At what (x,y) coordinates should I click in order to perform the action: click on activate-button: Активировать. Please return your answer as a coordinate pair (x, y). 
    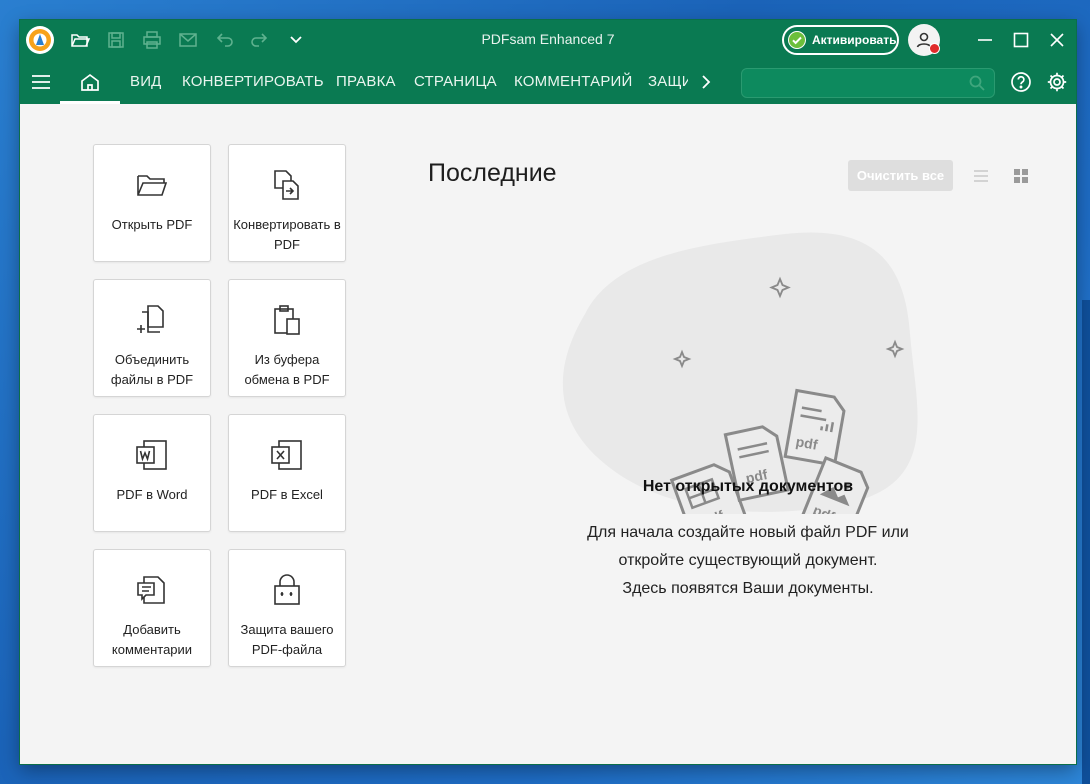
    Looking at the image, I should click on (840, 40).